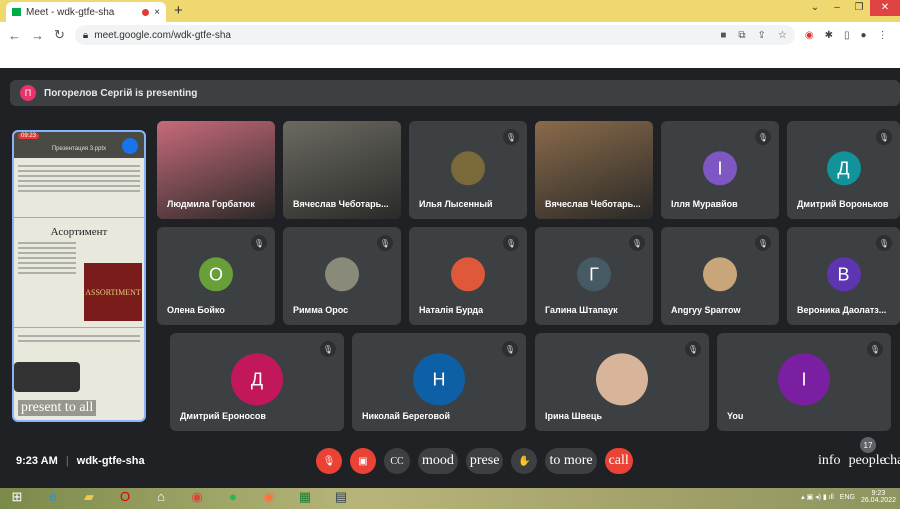 This screenshot has height=509, width=900. I want to click on participant-name: Галина Штапаук, so click(581, 310).